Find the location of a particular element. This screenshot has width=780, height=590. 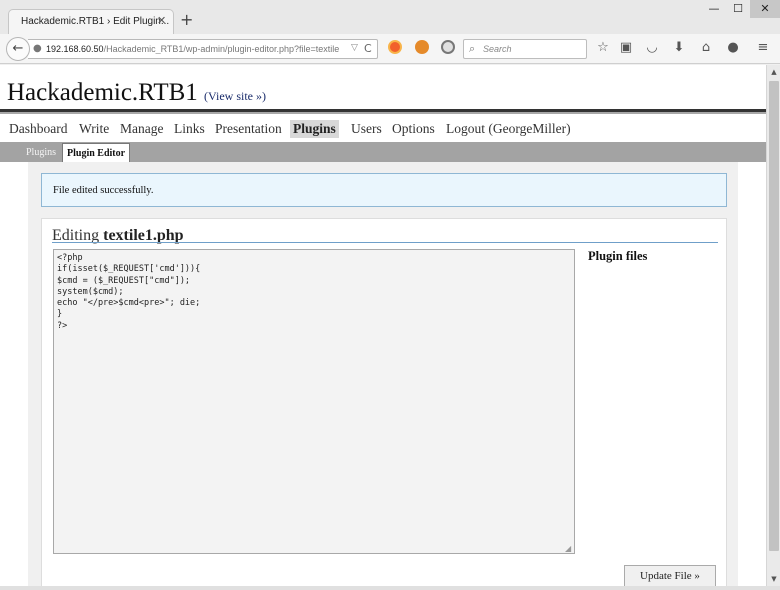

minimize-window-button: — is located at coordinates (714, 9).